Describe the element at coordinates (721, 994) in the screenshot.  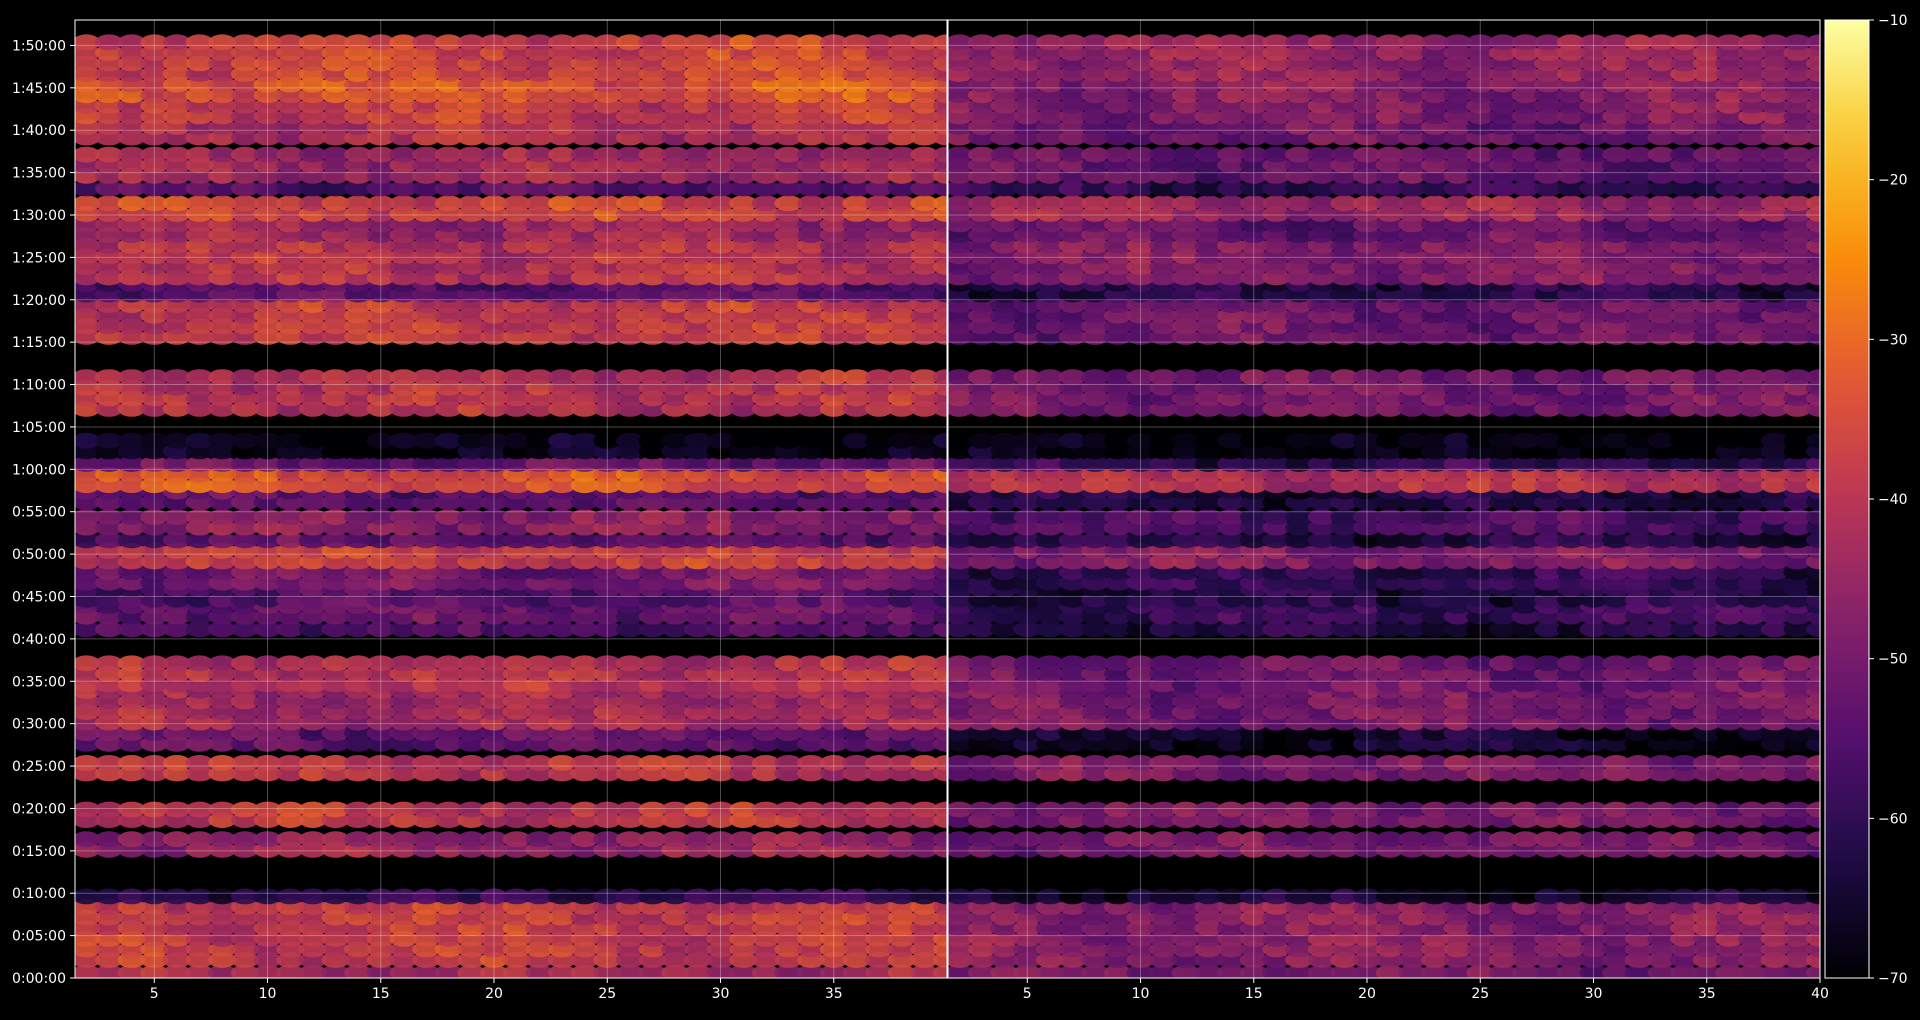
I see `x-tick-label: 30` at that location.